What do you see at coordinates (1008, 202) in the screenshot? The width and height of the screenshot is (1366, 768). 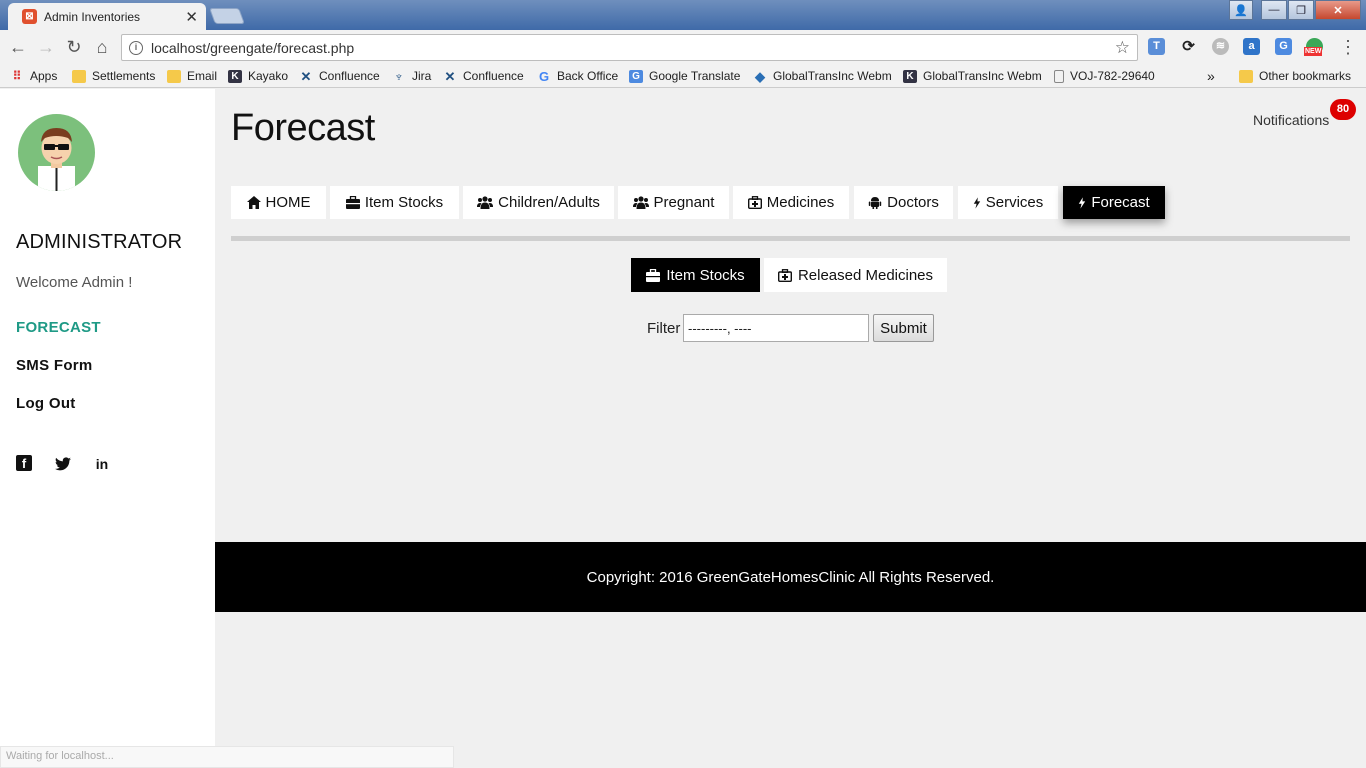 I see `tab-services: Services` at bounding box center [1008, 202].